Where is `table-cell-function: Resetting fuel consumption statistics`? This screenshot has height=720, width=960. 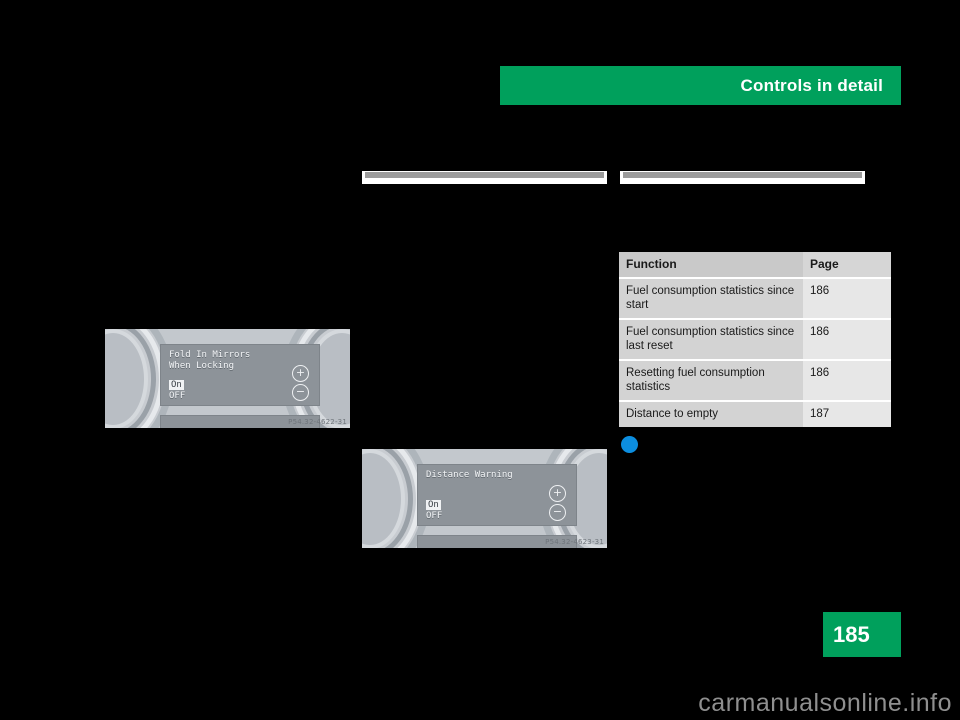
table-cell-function: Resetting fuel consumption statistics is located at coordinates (711, 381).